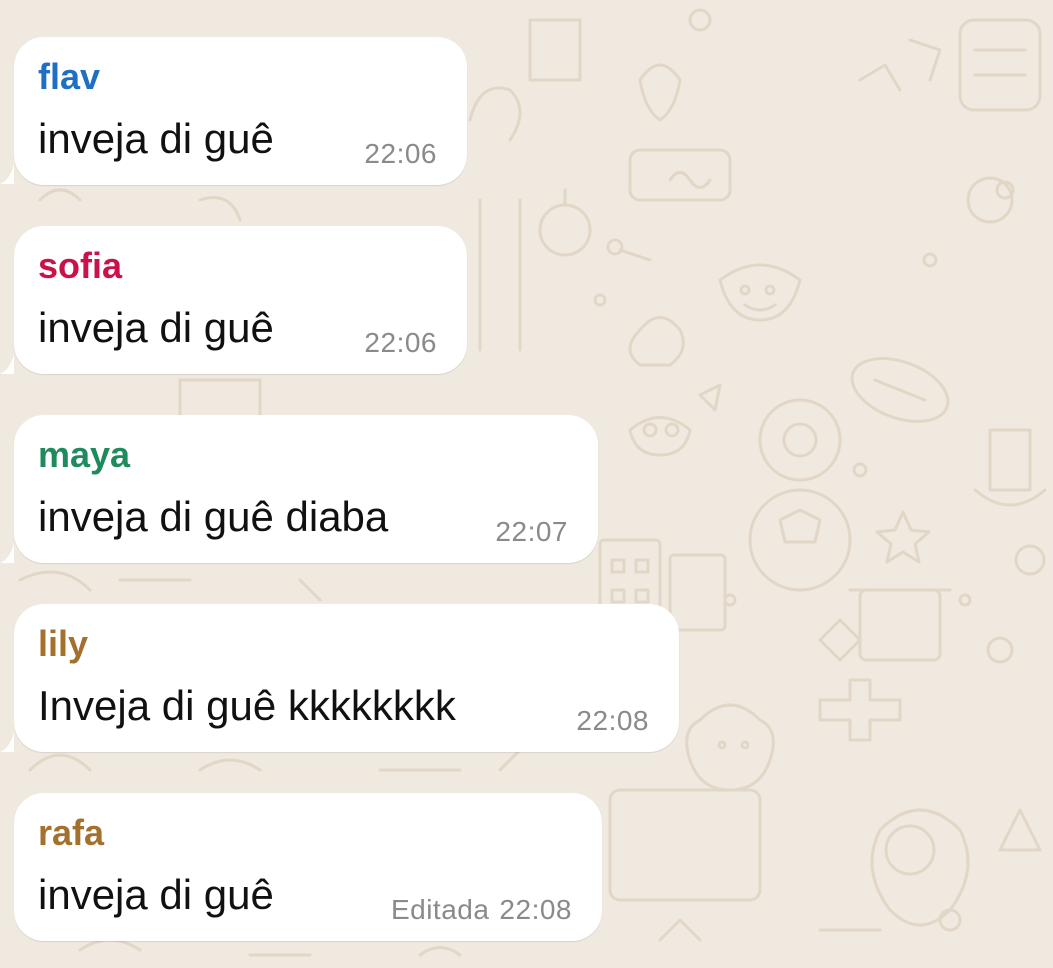 The height and width of the screenshot is (968, 1053). Describe the element at coordinates (213, 516) in the screenshot. I see `message-text: inveja di guê diaba` at that location.